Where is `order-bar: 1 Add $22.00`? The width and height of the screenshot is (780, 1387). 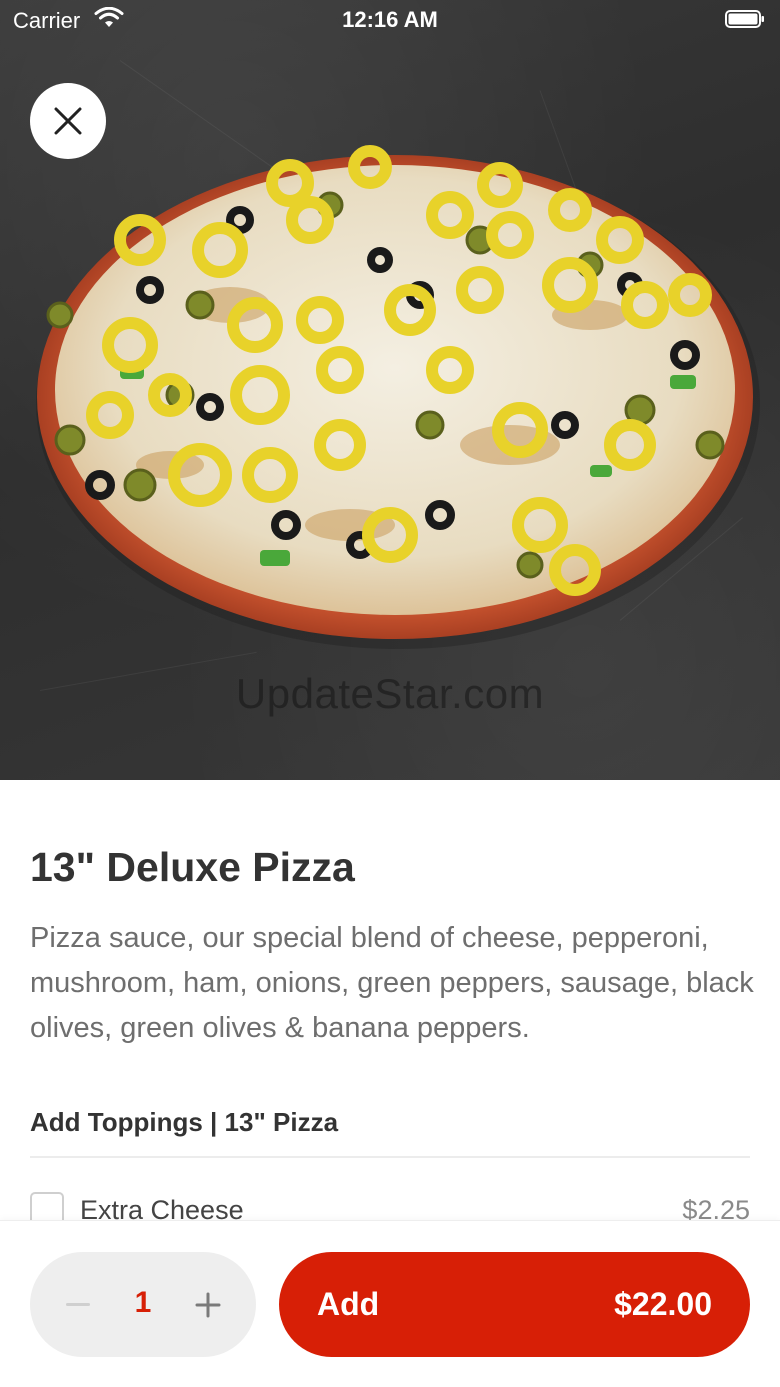 order-bar: 1 Add $22.00 is located at coordinates (390, 1303).